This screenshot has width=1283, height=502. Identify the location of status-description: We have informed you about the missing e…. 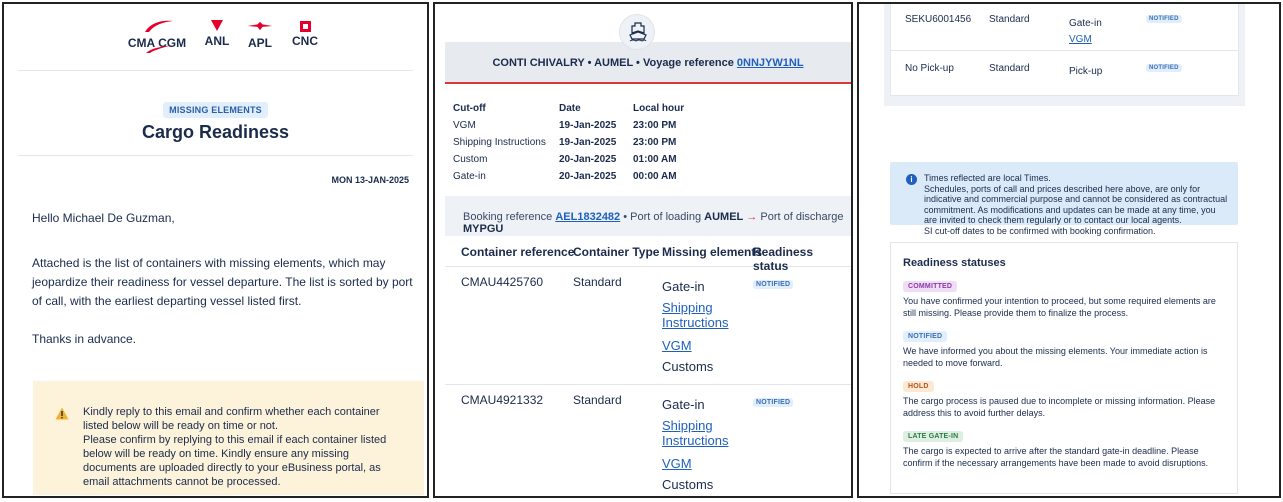
(1055, 357).